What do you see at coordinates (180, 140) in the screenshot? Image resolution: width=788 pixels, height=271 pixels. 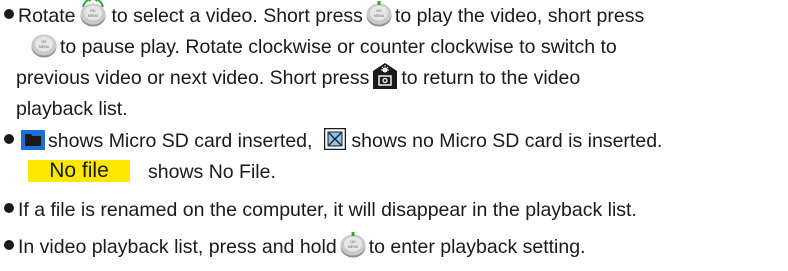 I see `bullet-2-text-inserted: shows Micro SD card inserted,` at bounding box center [180, 140].